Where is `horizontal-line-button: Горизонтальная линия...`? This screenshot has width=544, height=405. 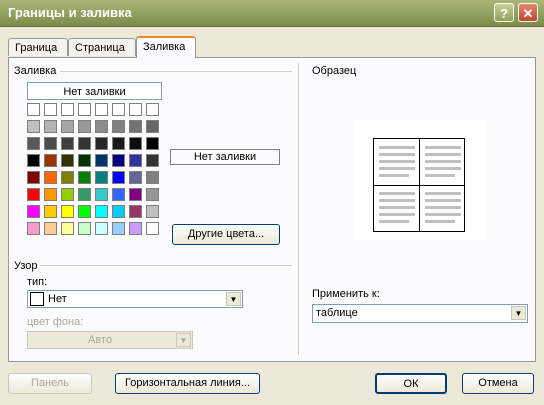 horizontal-line-button: Горизонтальная линия... is located at coordinates (187, 383).